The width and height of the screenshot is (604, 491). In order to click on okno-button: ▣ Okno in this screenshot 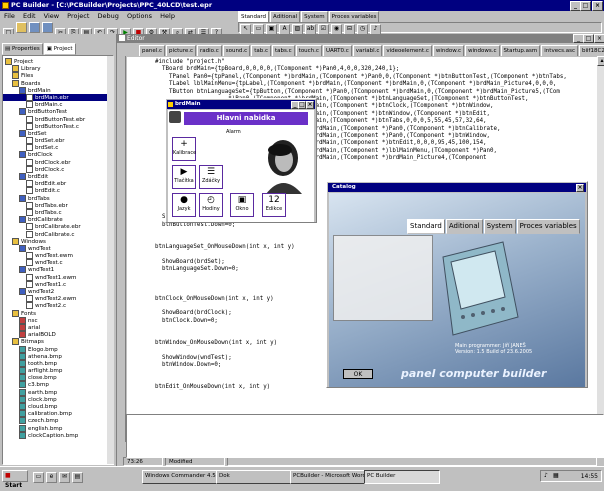, I will do `click(242, 205)`.